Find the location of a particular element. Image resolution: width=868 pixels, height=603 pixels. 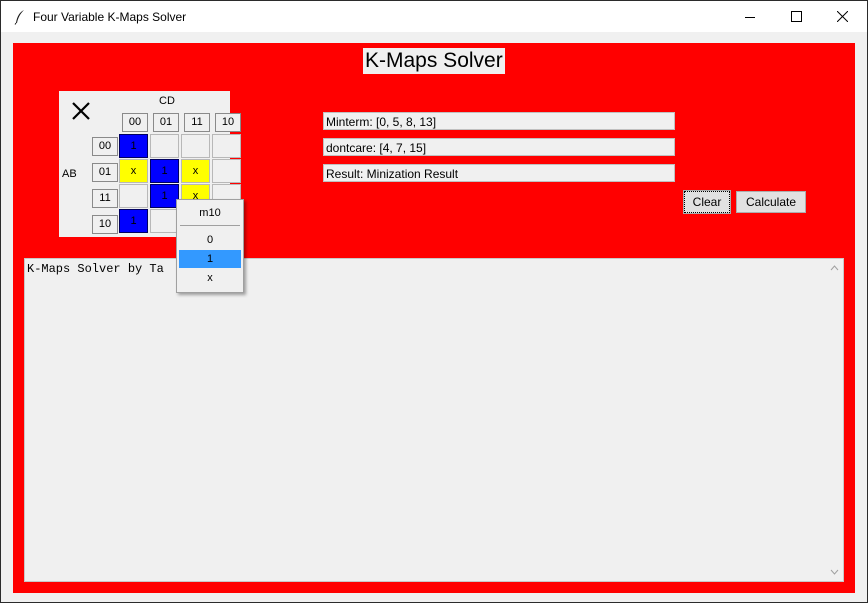

kmap-cell-m7: x is located at coordinates (195, 171).